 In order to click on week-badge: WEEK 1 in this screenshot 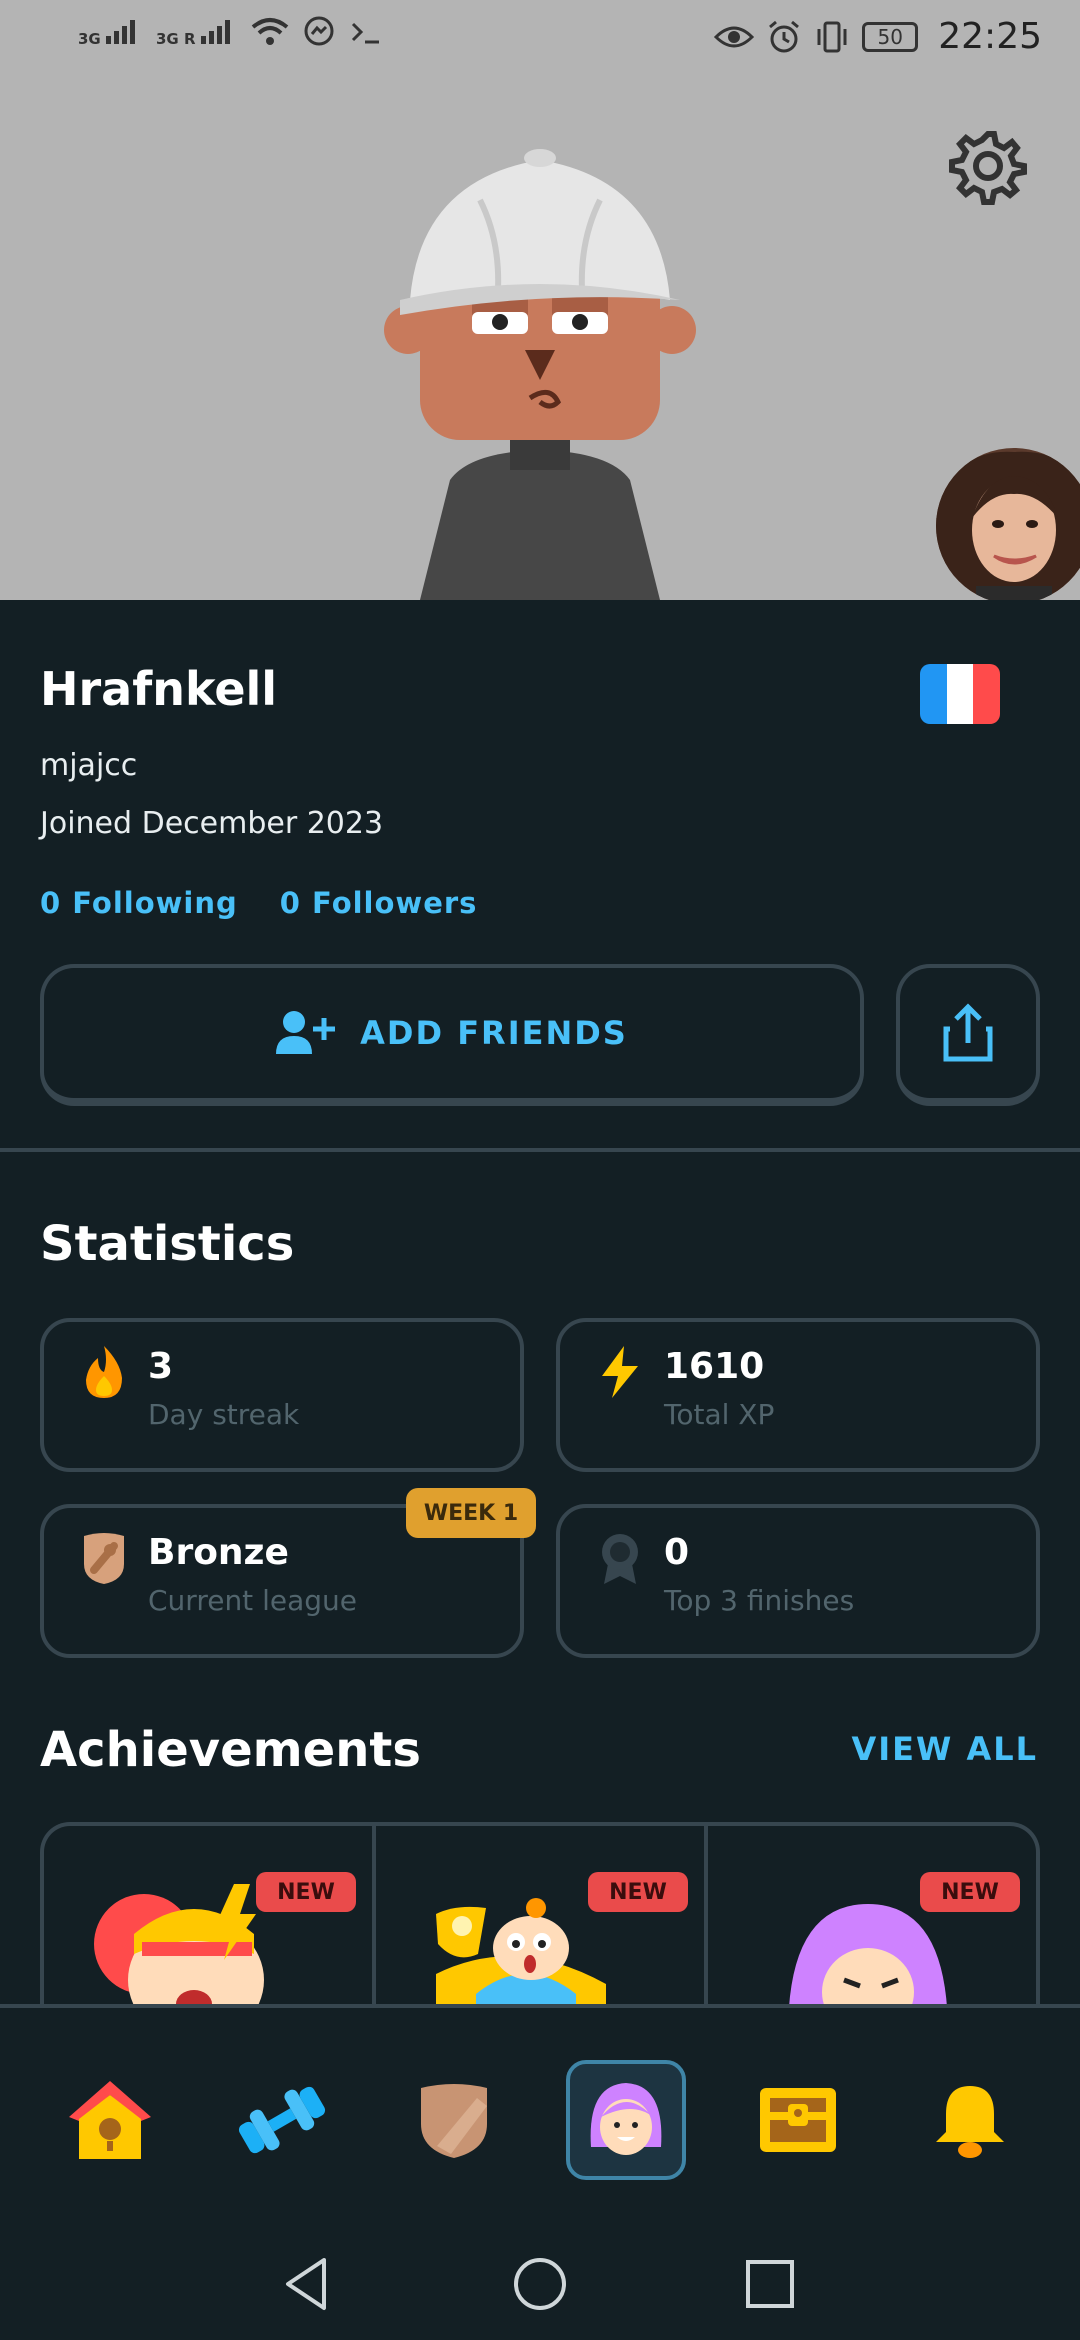, I will do `click(471, 1513)`.